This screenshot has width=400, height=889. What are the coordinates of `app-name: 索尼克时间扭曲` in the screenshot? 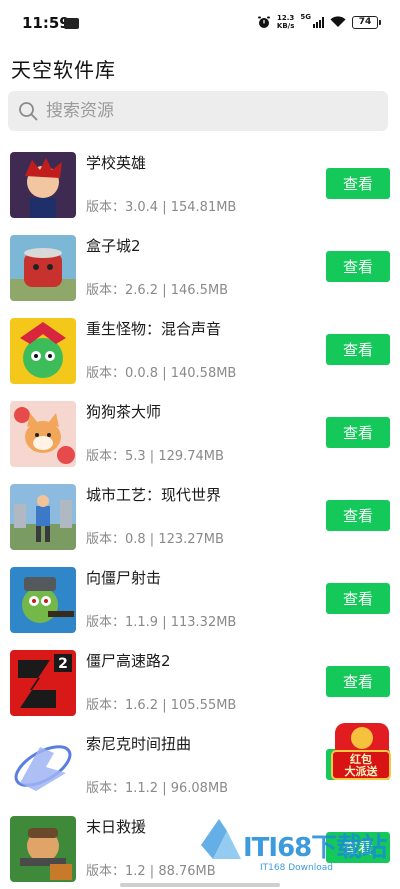 It's located at (139, 744).